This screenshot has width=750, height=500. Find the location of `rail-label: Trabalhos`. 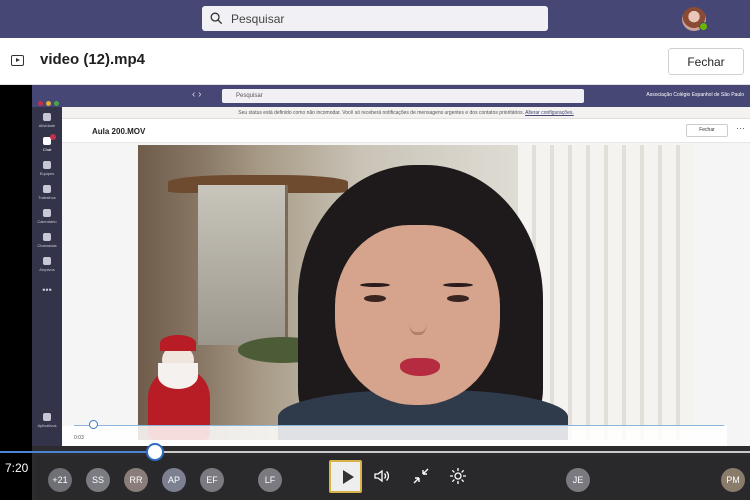

rail-label: Trabalhos is located at coordinates (47, 197).